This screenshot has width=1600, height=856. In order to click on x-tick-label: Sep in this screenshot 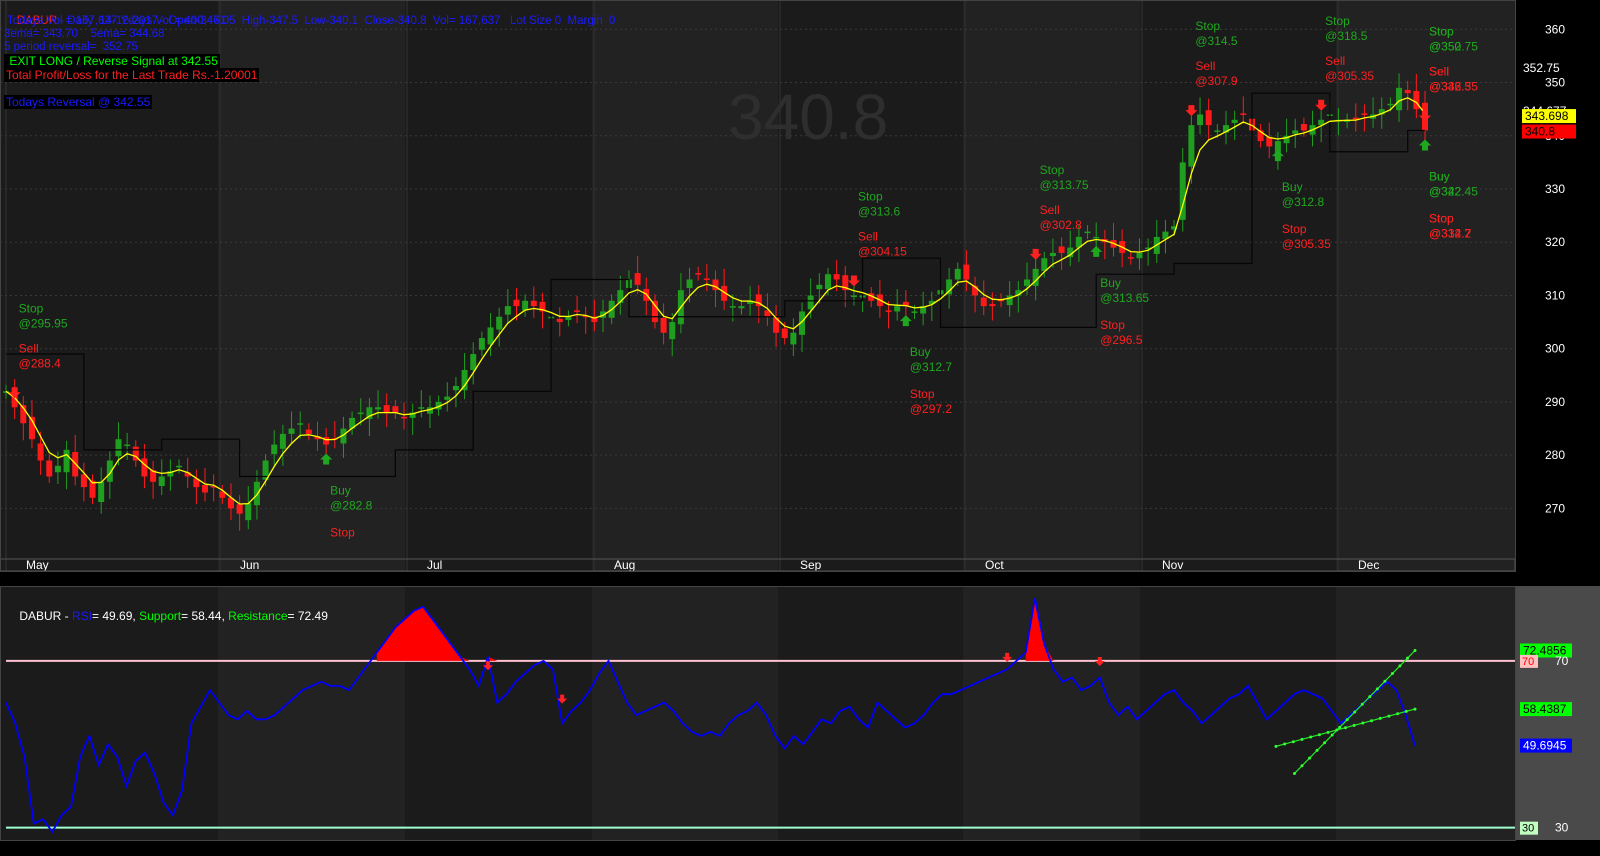, I will do `click(811, 565)`.